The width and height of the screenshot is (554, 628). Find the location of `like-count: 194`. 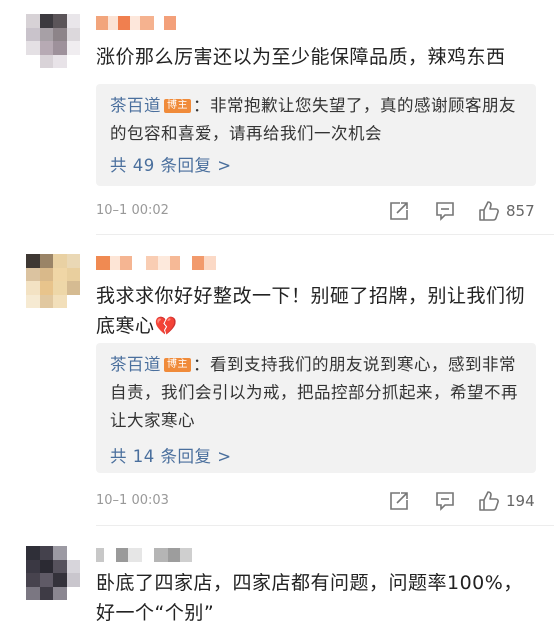

like-count: 194 is located at coordinates (520, 501).